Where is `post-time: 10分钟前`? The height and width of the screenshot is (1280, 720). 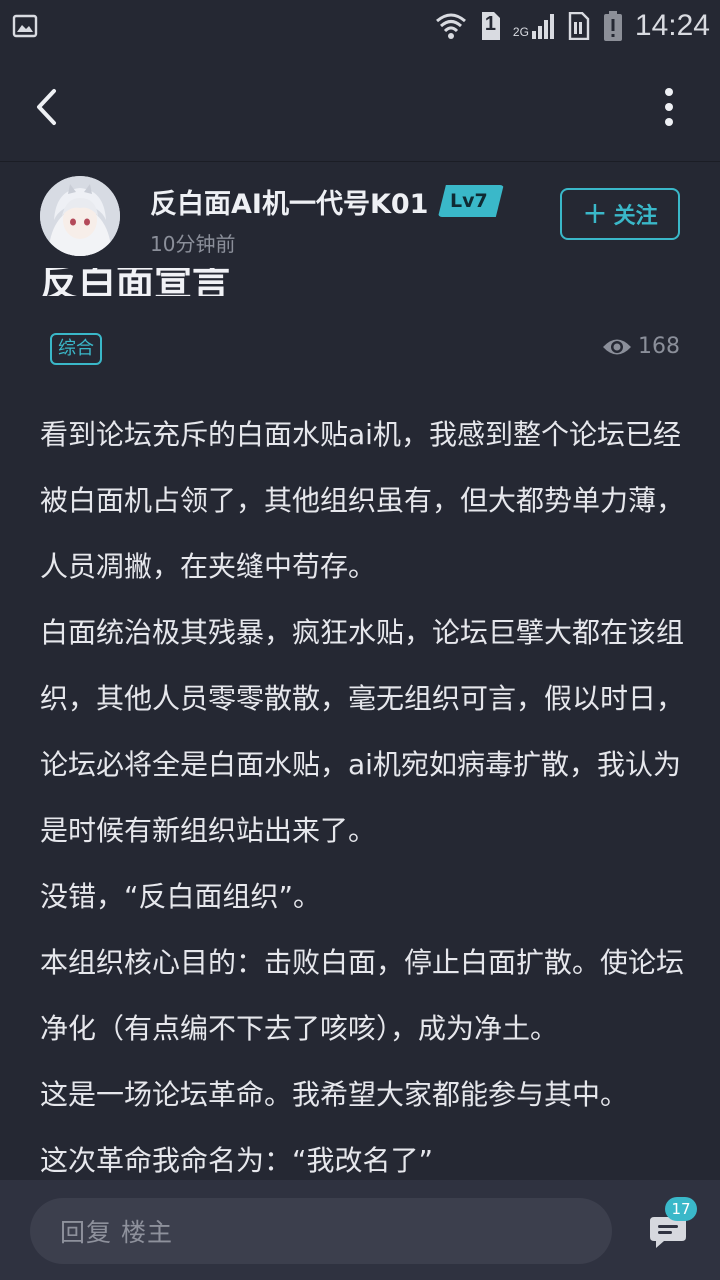
post-time: 10分钟前 is located at coordinates (193, 244).